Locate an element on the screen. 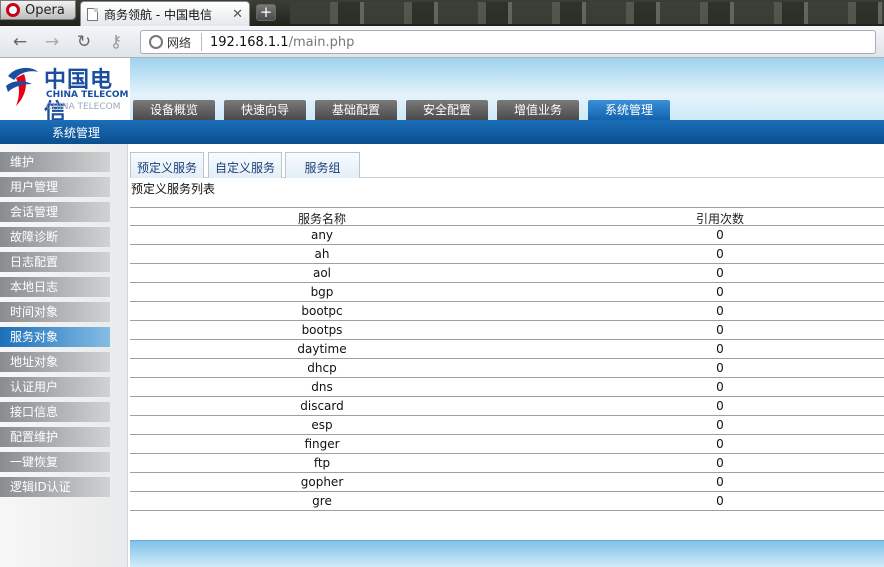 The image size is (884, 567). opera-menu-label: Opera is located at coordinates (45, 10).